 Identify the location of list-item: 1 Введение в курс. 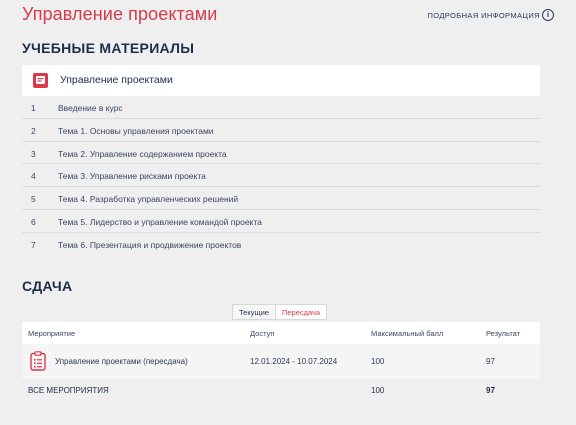
(281, 107).